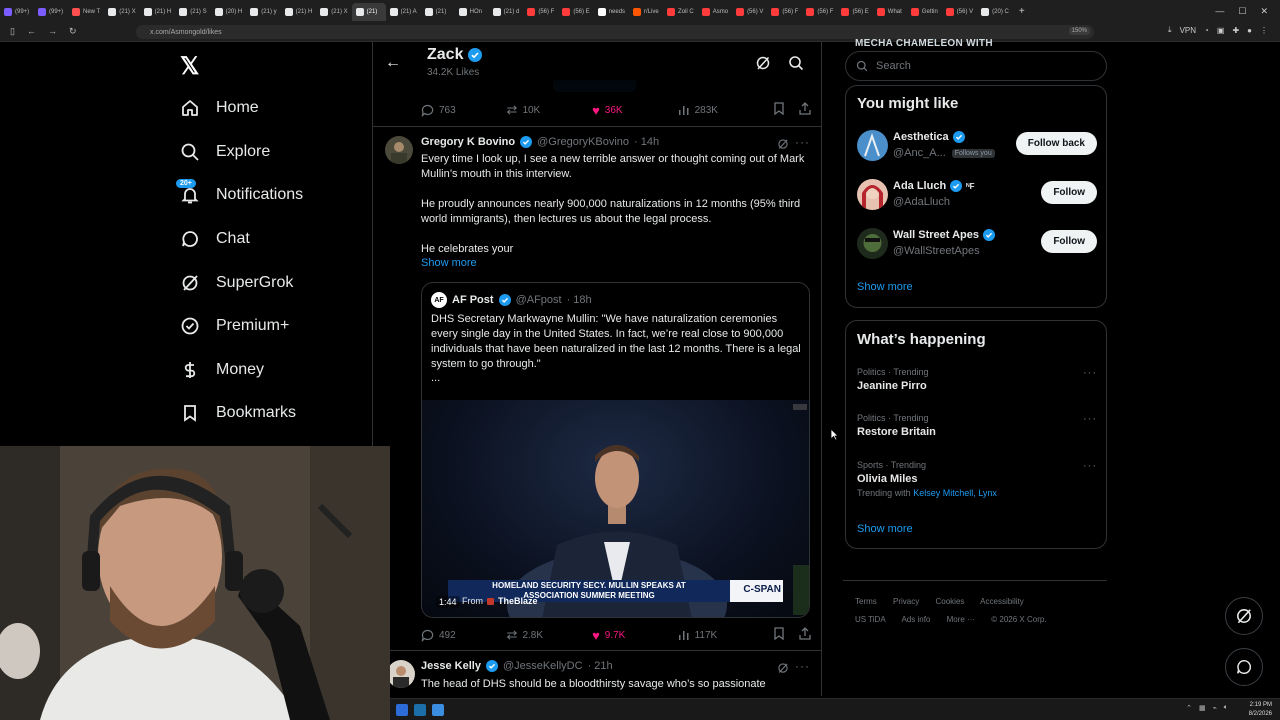 Image resolution: width=1280 pixels, height=720 pixels. I want to click on browser-tab: New T, so click(86, 12).